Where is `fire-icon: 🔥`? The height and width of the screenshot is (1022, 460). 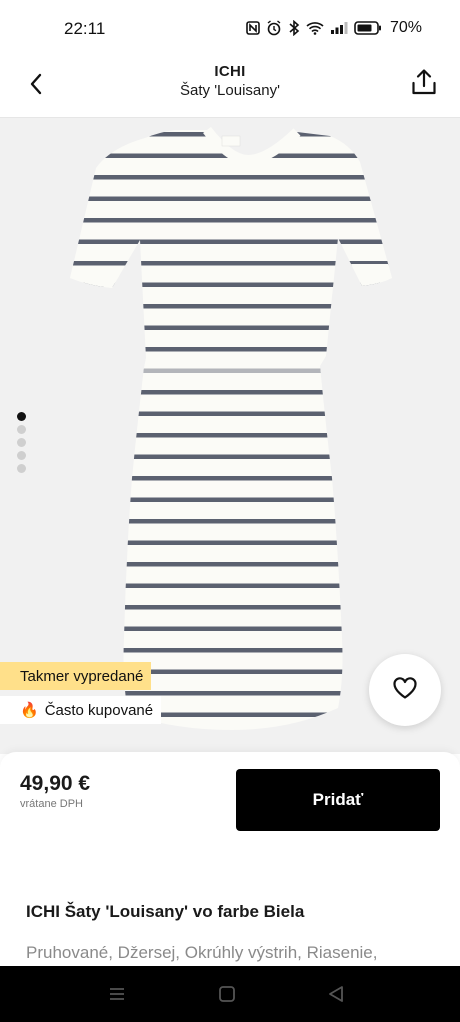
fire-icon: 🔥 is located at coordinates (29, 710).